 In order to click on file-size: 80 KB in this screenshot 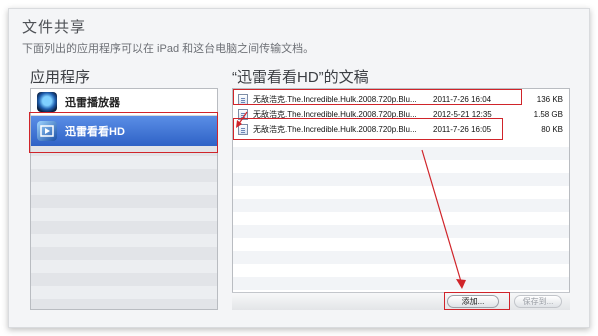, I will do `click(552, 129)`.